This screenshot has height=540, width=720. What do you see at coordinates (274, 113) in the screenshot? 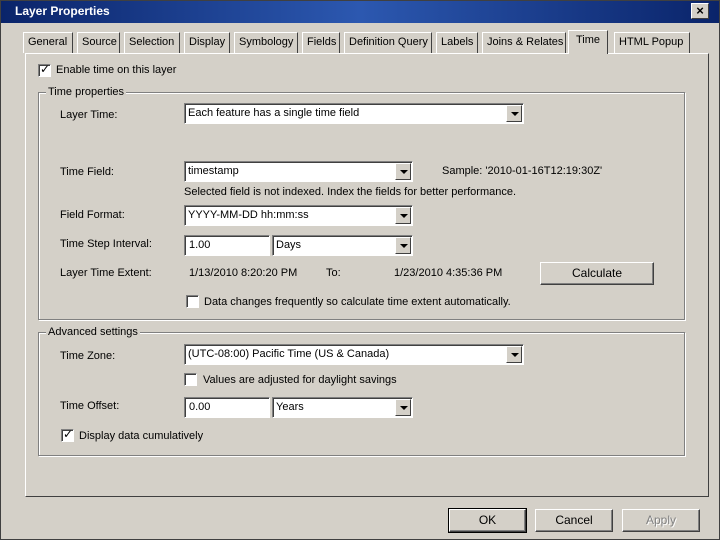
I see `layer-time-value: Each feature has a single time field` at bounding box center [274, 113].